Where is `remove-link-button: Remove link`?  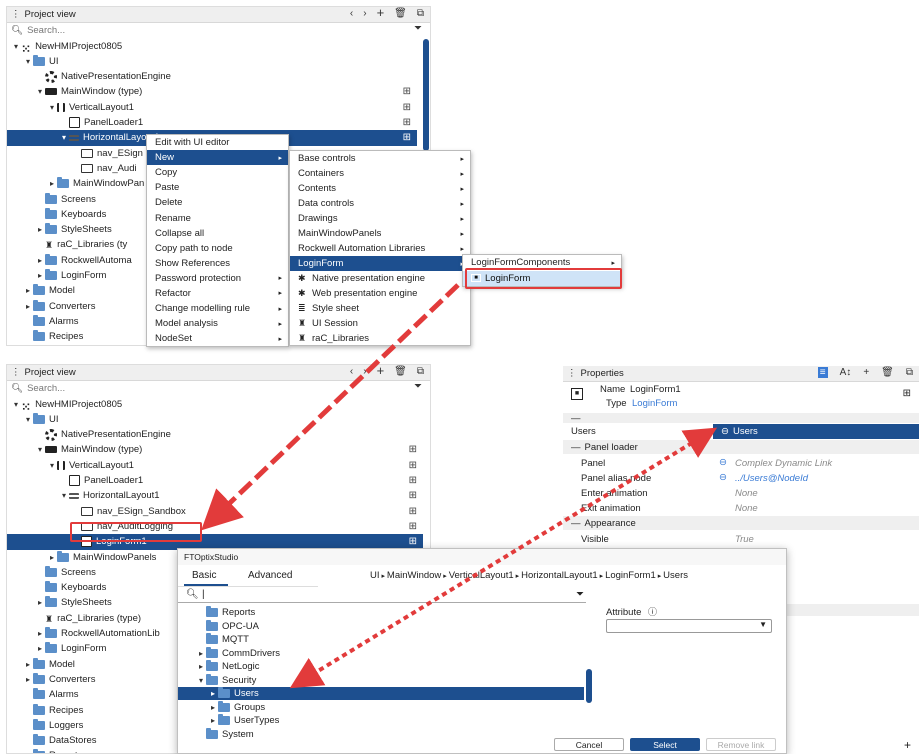 remove-link-button: Remove link is located at coordinates (741, 744).